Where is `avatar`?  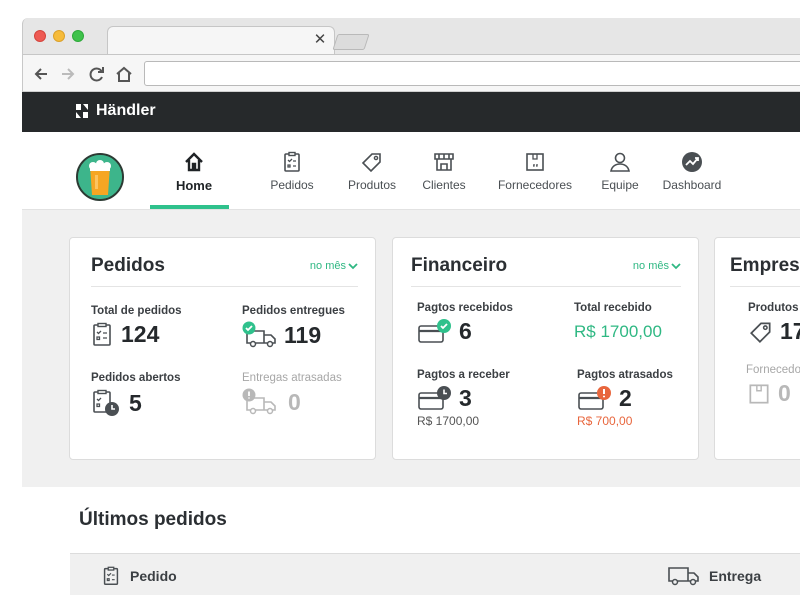
avatar is located at coordinates (100, 177).